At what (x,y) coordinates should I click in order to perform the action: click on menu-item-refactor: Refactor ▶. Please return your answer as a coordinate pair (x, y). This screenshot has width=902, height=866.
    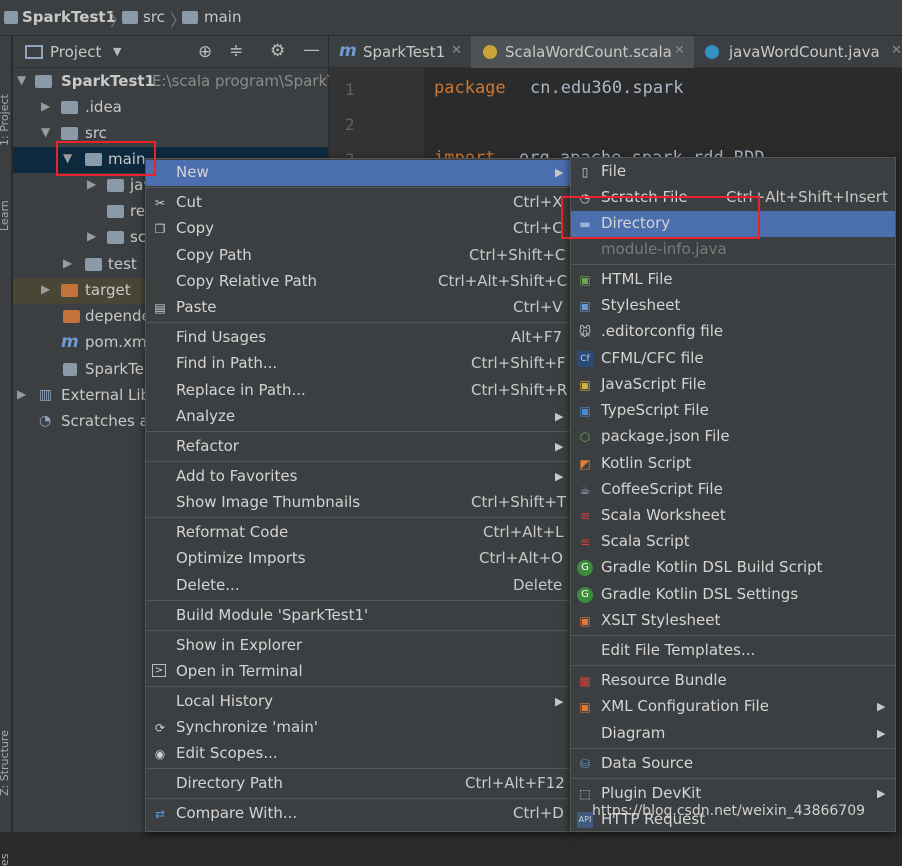
    Looking at the image, I should click on (358, 447).